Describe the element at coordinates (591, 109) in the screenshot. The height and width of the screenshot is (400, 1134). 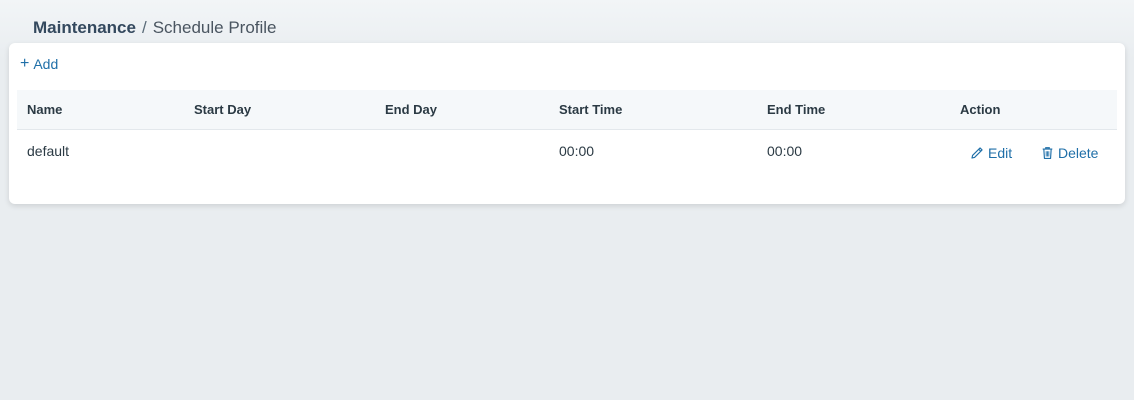
I see `column-header-start-time: Start Time` at that location.